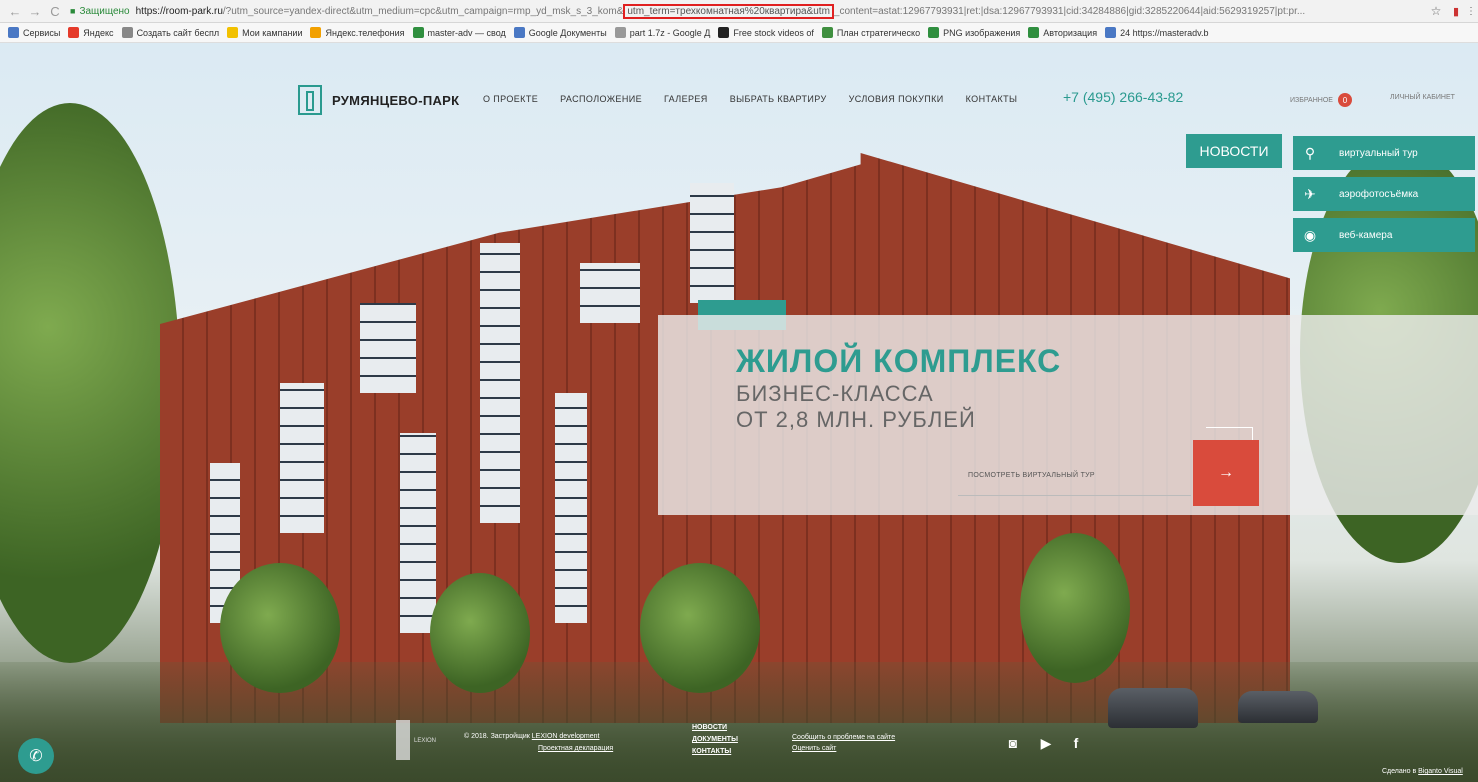 Image resolution: width=1478 pixels, height=782 pixels. What do you see at coordinates (178, 32) in the screenshot?
I see `bookmark-label: Создать сайт беспл` at bounding box center [178, 32].